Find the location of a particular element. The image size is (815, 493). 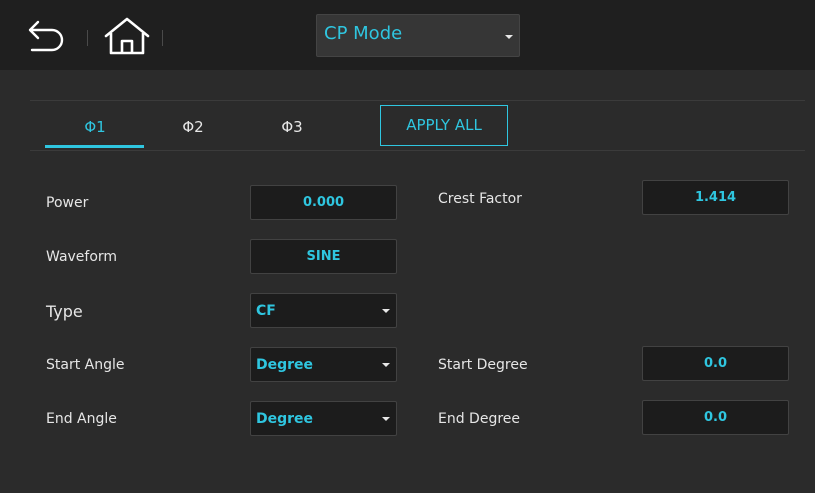

tab-phase-1: Φ1 is located at coordinates (95, 127).